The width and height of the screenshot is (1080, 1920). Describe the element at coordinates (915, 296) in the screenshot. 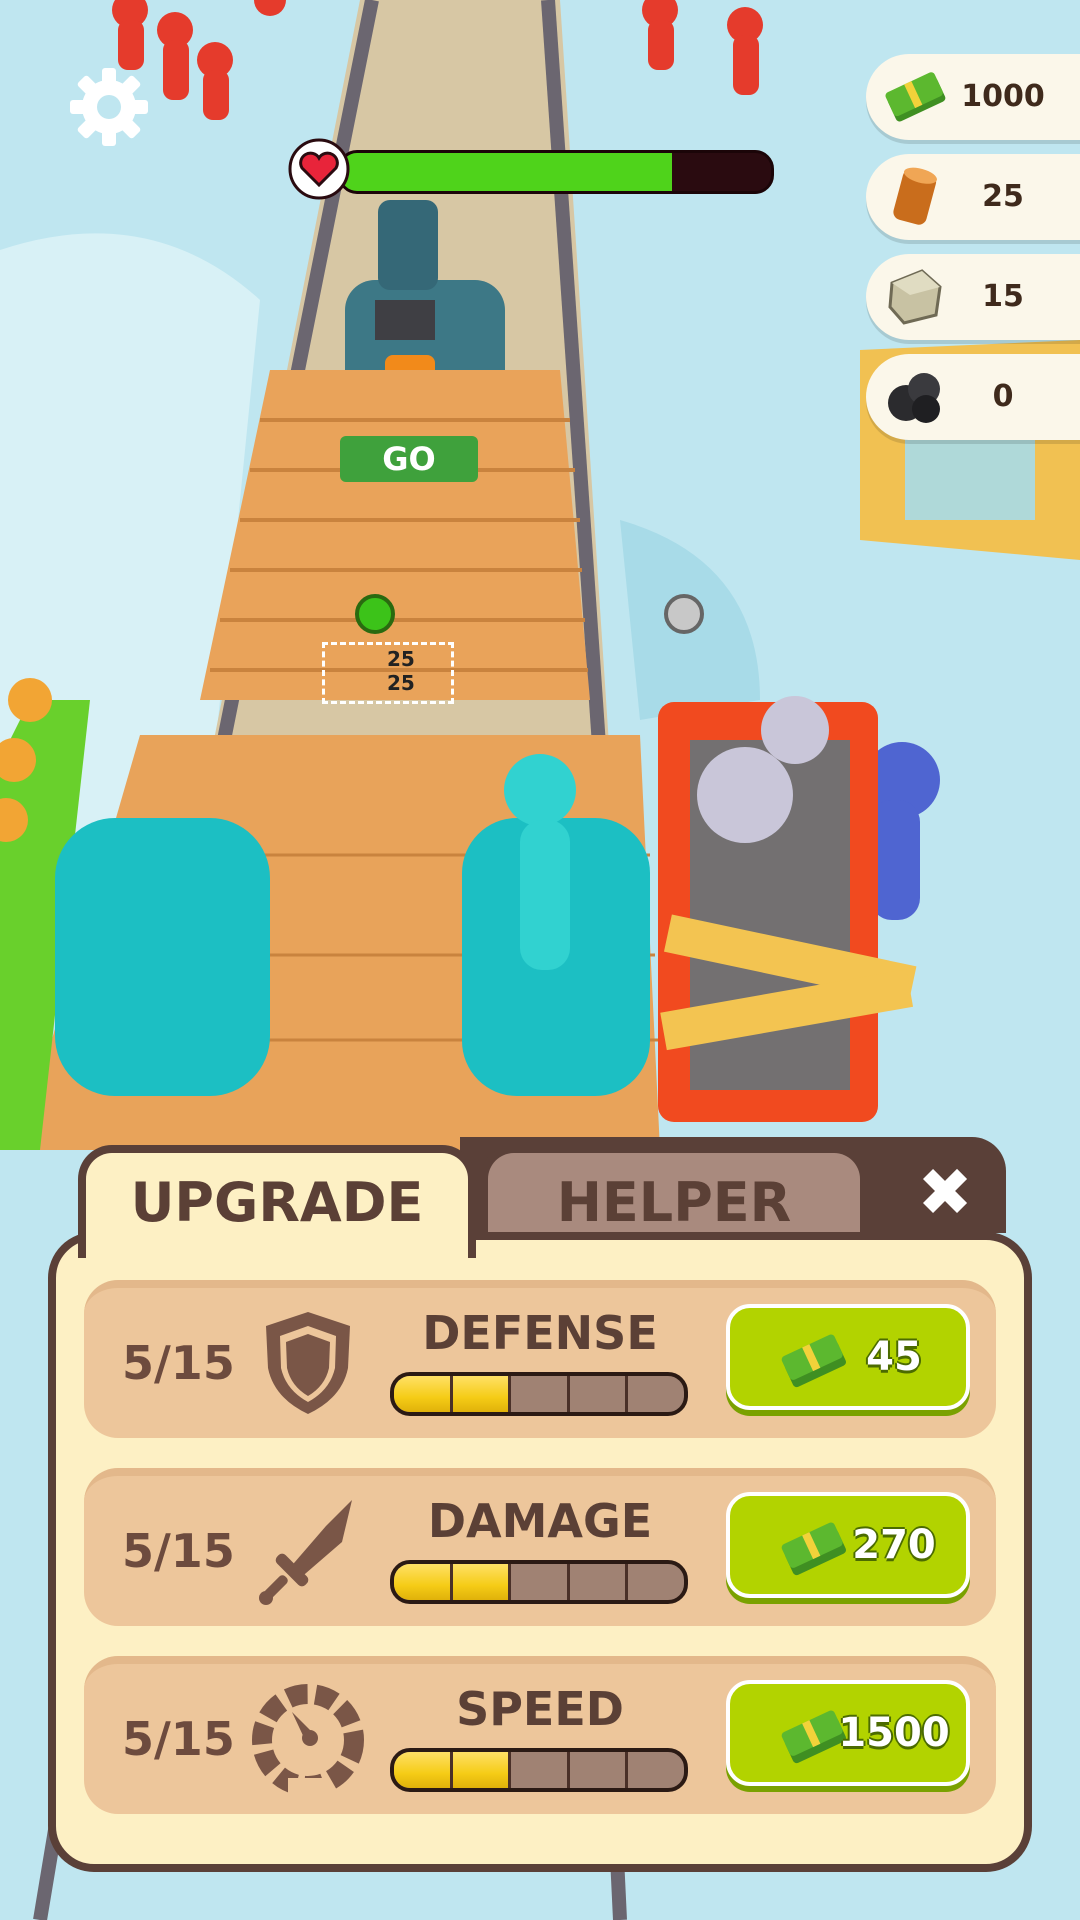

I see `stone-block-icon` at that location.